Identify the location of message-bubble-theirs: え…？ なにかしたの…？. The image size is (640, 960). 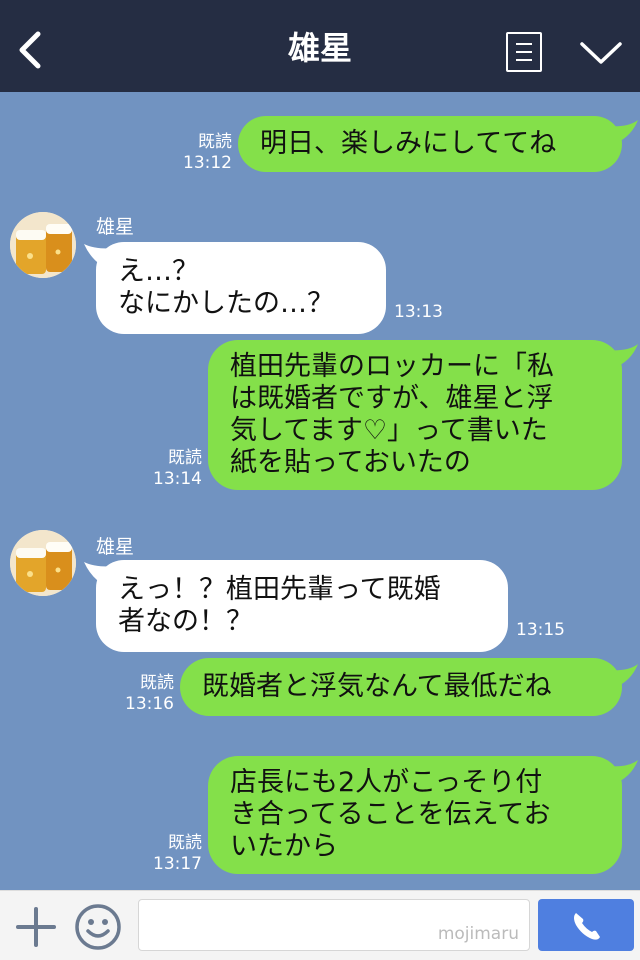
(241, 288).